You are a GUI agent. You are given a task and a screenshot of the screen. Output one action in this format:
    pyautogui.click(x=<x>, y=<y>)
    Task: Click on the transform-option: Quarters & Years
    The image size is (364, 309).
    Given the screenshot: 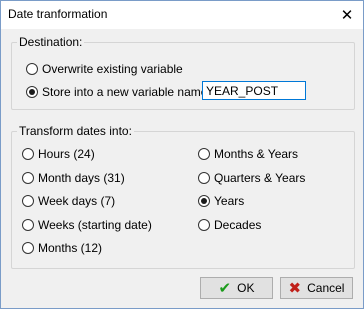 What is the action you would take?
    pyautogui.click(x=251, y=178)
    